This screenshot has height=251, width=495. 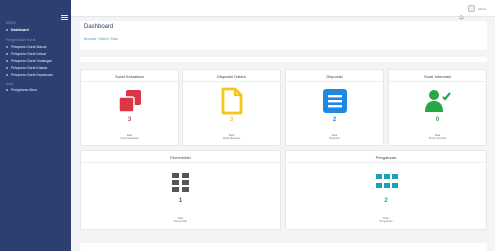 I want to click on card-title: Surat Keluarkan, so click(x=129, y=76).